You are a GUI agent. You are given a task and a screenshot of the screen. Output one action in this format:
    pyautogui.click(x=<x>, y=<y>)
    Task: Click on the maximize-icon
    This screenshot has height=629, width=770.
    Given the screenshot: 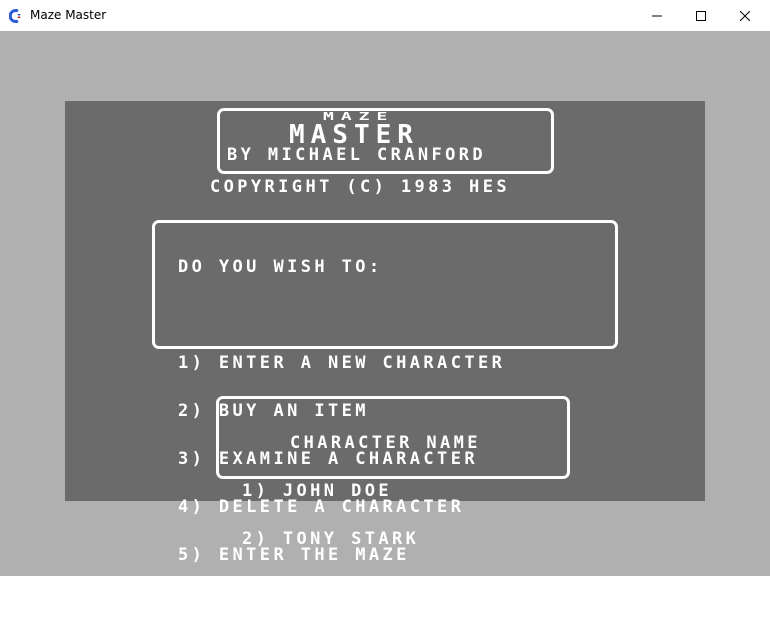 What is the action you would take?
    pyautogui.click(x=701, y=15)
    